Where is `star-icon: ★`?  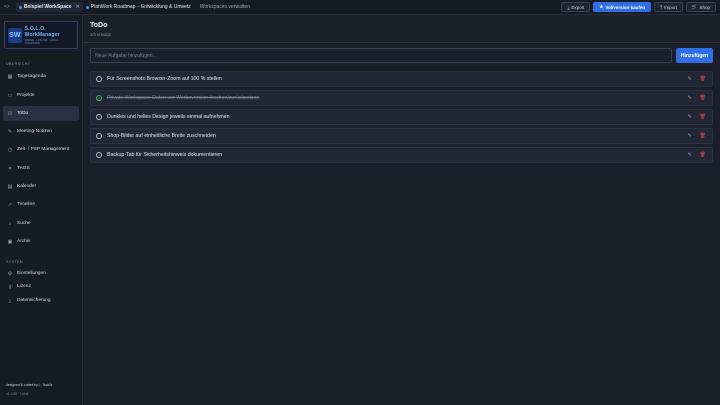
star-icon: ★ is located at coordinates (601, 6).